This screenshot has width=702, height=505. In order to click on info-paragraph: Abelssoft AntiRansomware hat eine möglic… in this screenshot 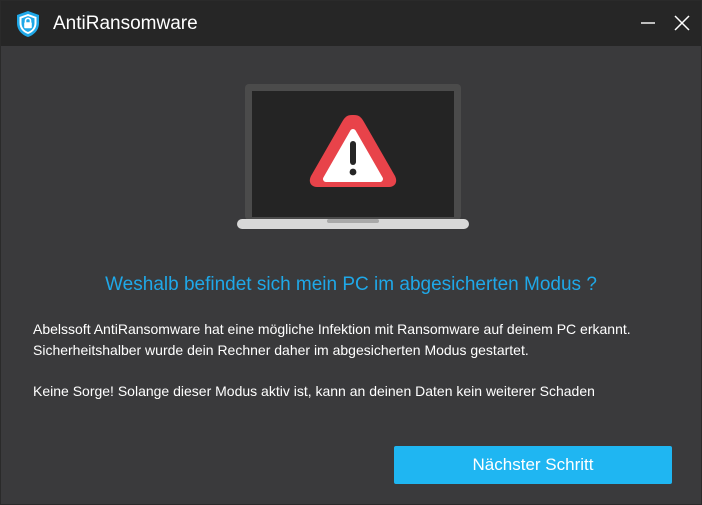, I will do `click(358, 340)`.